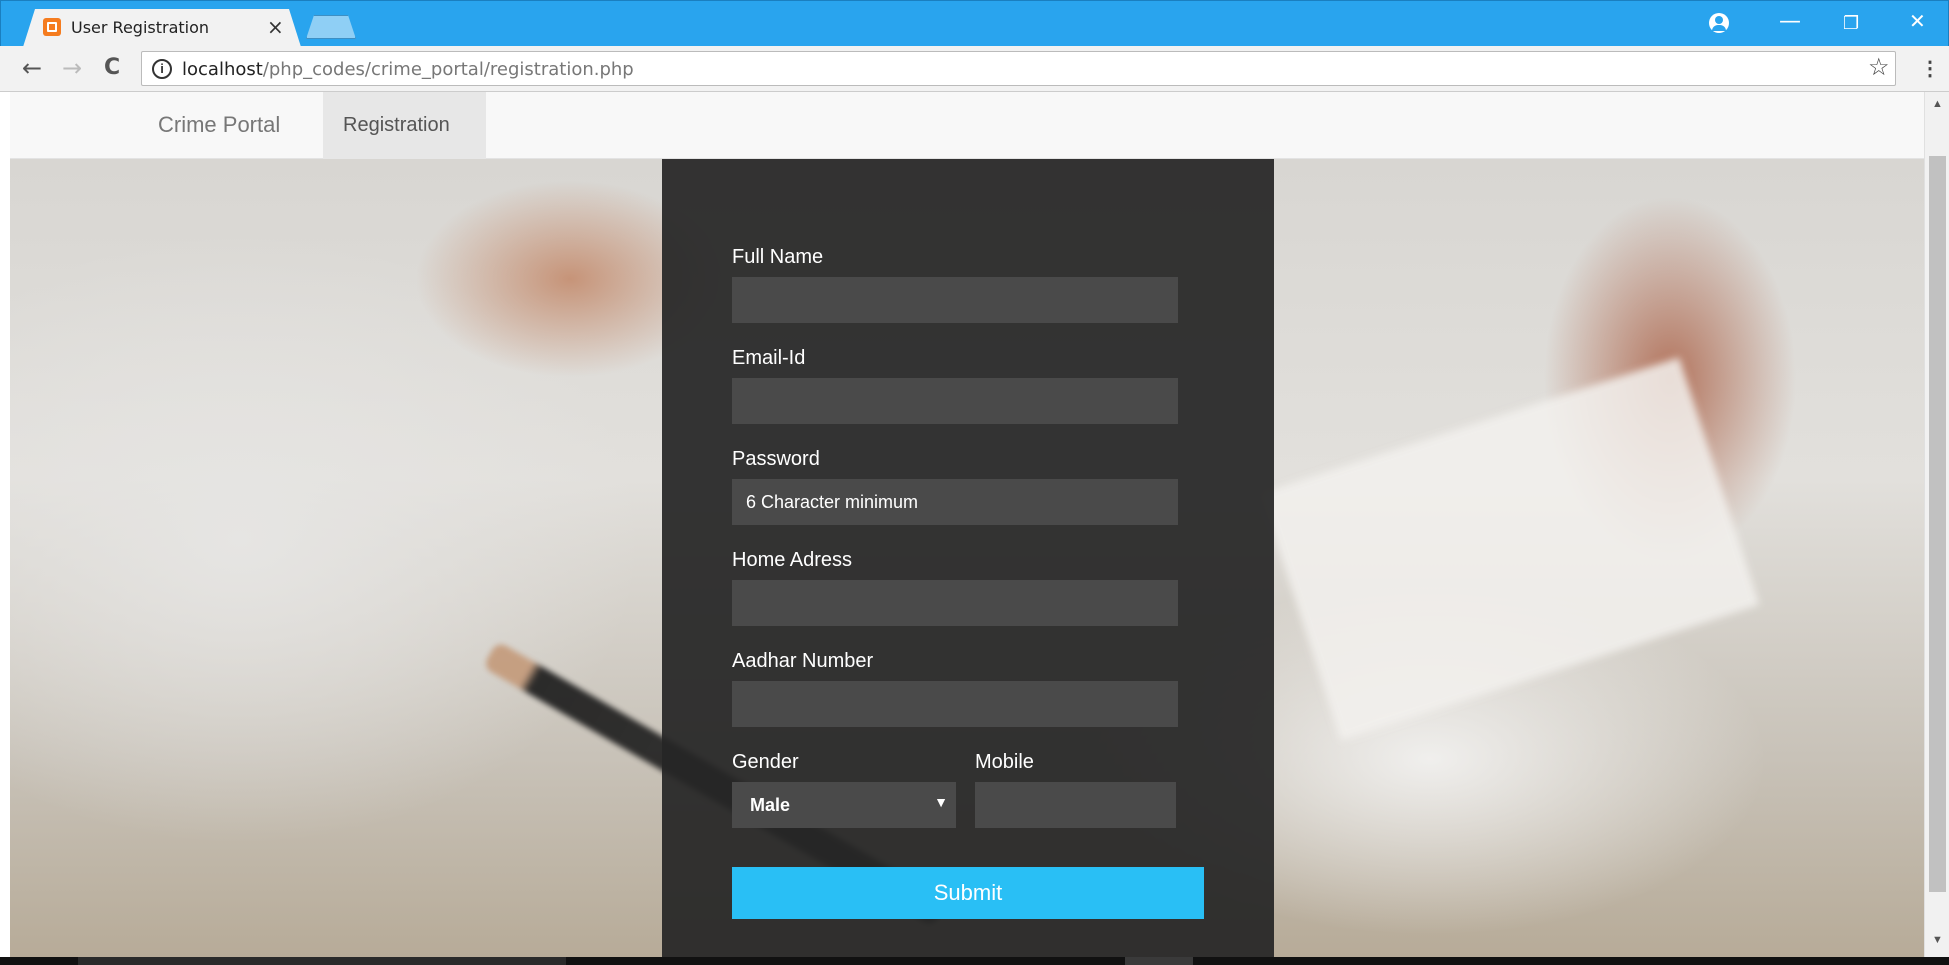 The image size is (1949, 965). Describe the element at coordinates (955, 704) in the screenshot. I see `aadhar-number-field` at that location.